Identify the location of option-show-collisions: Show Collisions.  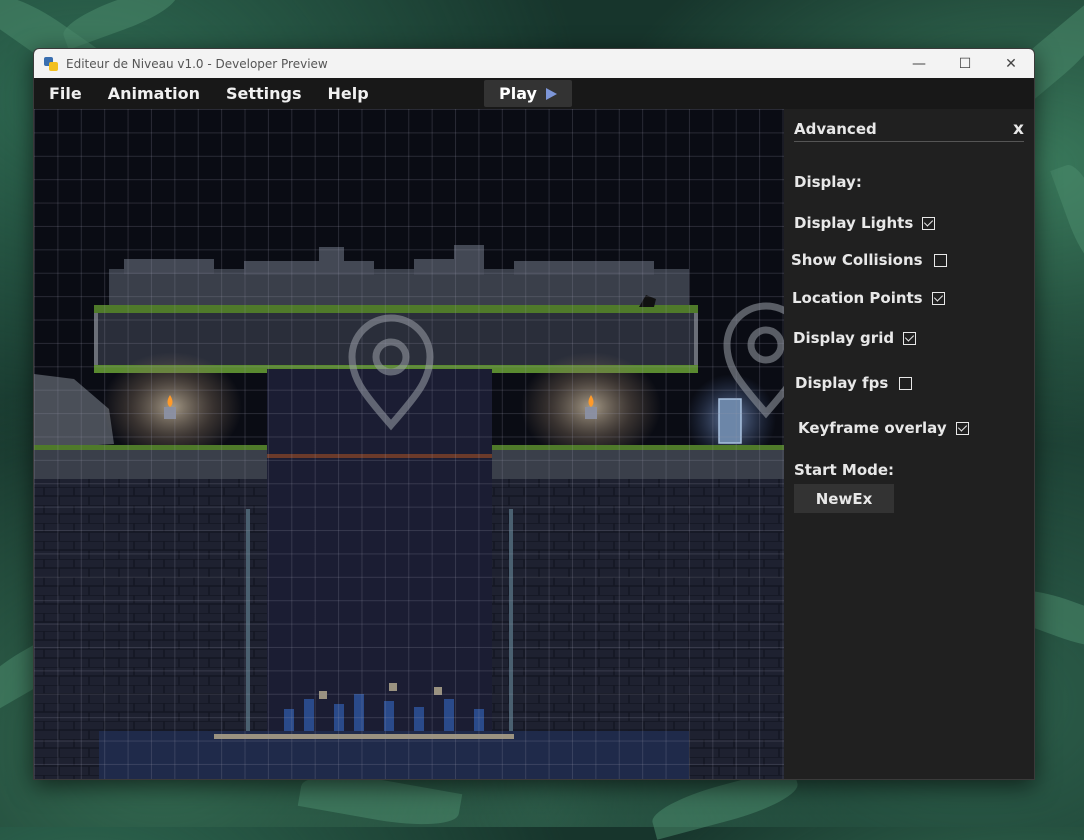
(869, 260).